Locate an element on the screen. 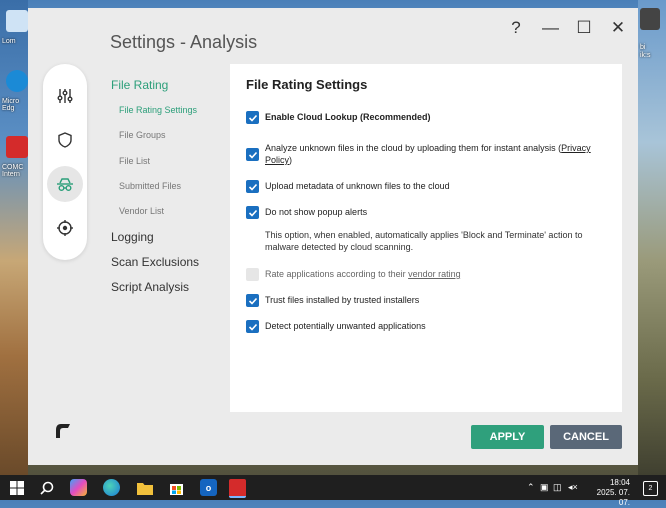 The width and height of the screenshot is (666, 508). rail-protection is located at coordinates (65, 140).